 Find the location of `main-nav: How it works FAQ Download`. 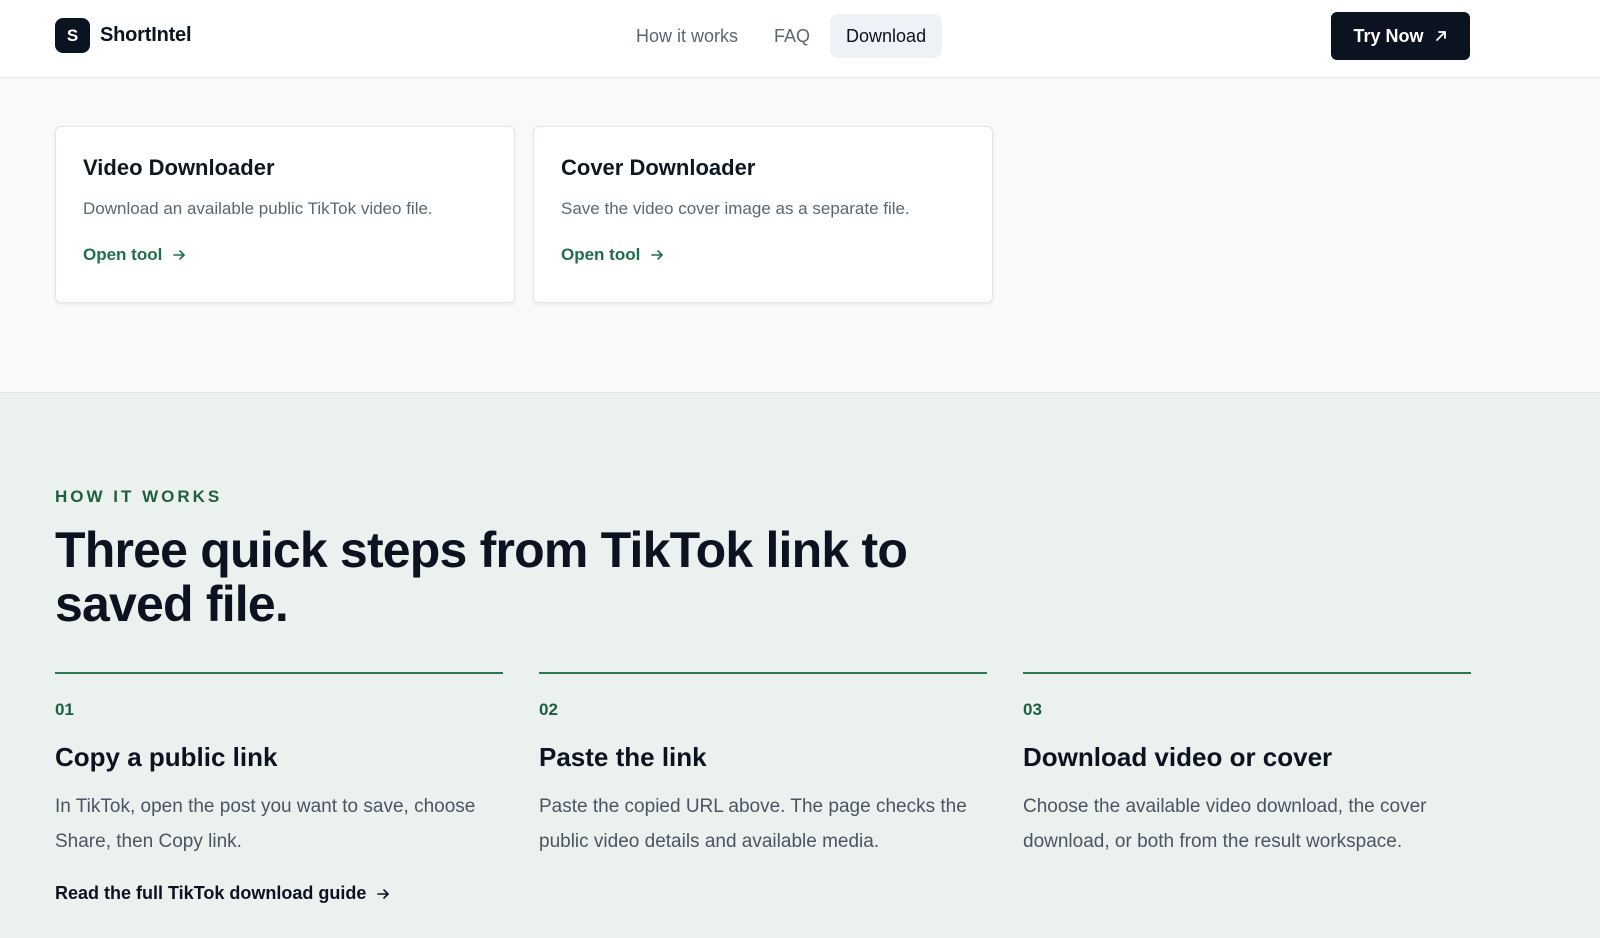

main-nav: How it works FAQ Download is located at coordinates (781, 36).